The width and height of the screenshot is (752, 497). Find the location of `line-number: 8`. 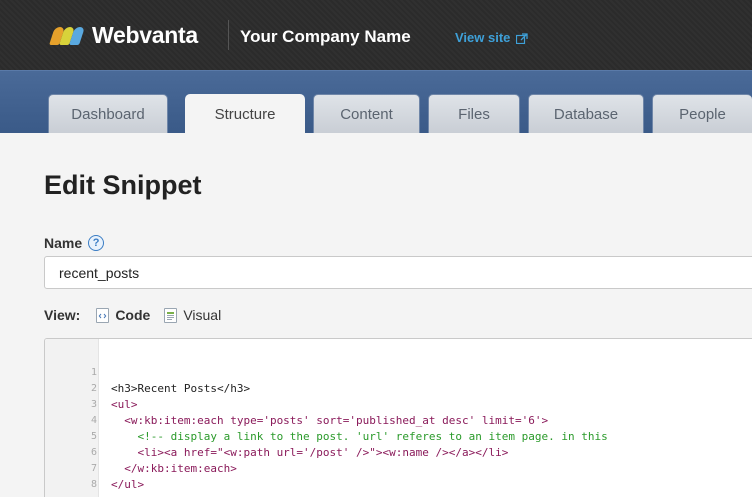

line-number: 8 is located at coordinates (93, 484).